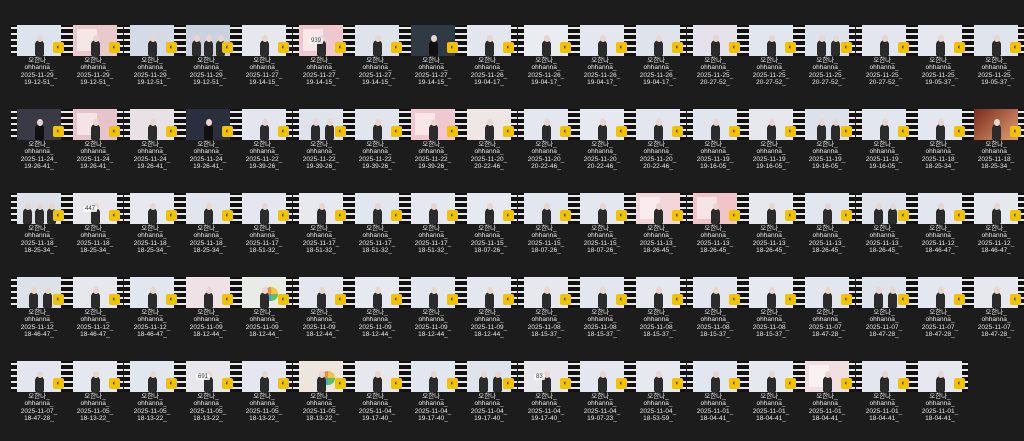  I want to click on file-name-line: 18-04-41_, so click(771, 418).